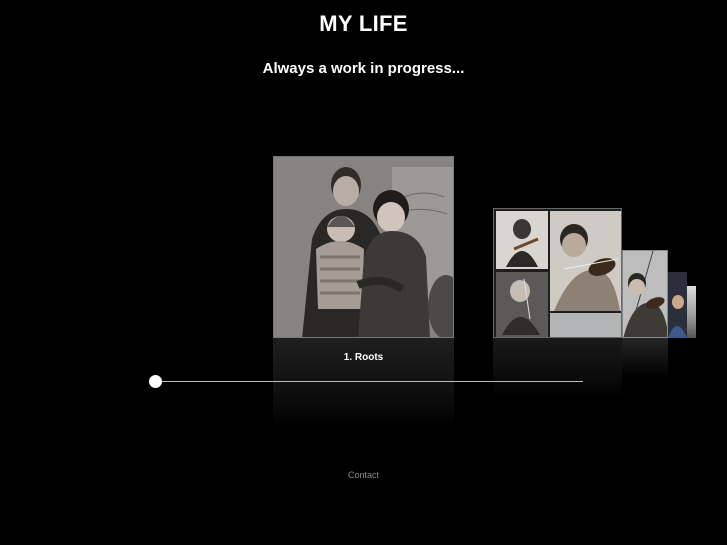 This screenshot has height=545, width=727. I want to click on boy-violin-image, so click(645, 294).